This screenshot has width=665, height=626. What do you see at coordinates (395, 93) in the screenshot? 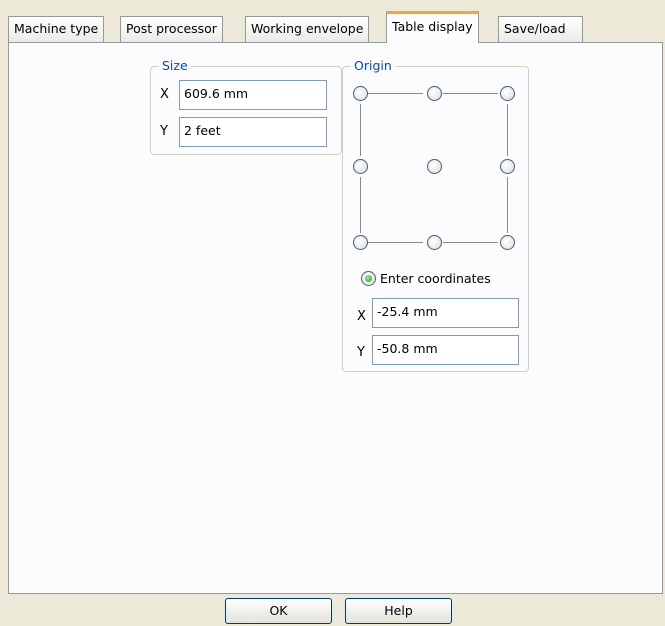
I see `origin-box-top-left-line` at bounding box center [395, 93].